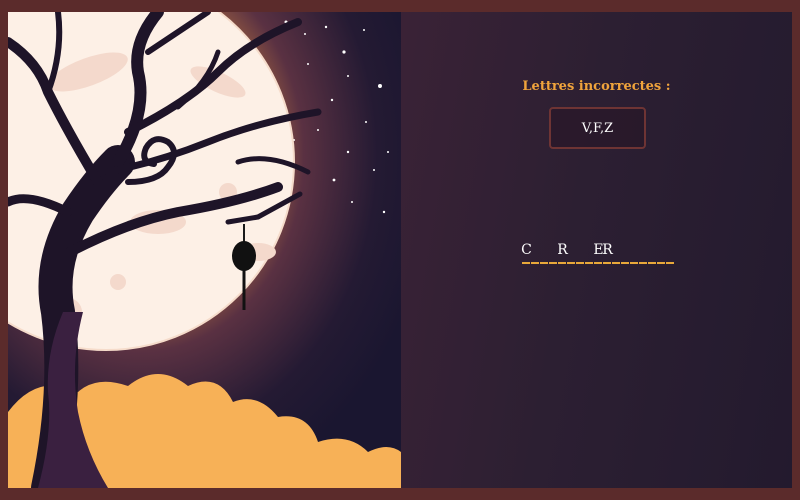 The width and height of the screenshot is (800, 500). I want to click on letter-slot: C, so click(526, 253).